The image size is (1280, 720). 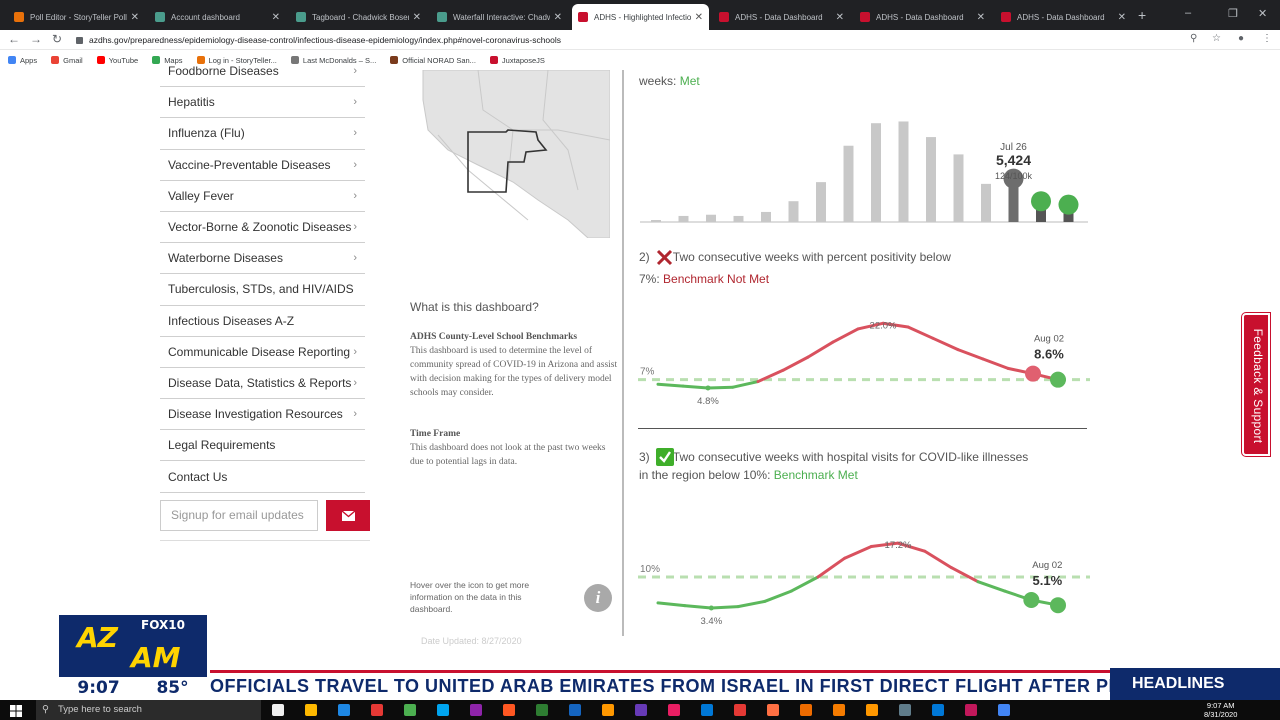 What do you see at coordinates (1188, 13) in the screenshot?
I see `minimize-icon: –` at bounding box center [1188, 13].